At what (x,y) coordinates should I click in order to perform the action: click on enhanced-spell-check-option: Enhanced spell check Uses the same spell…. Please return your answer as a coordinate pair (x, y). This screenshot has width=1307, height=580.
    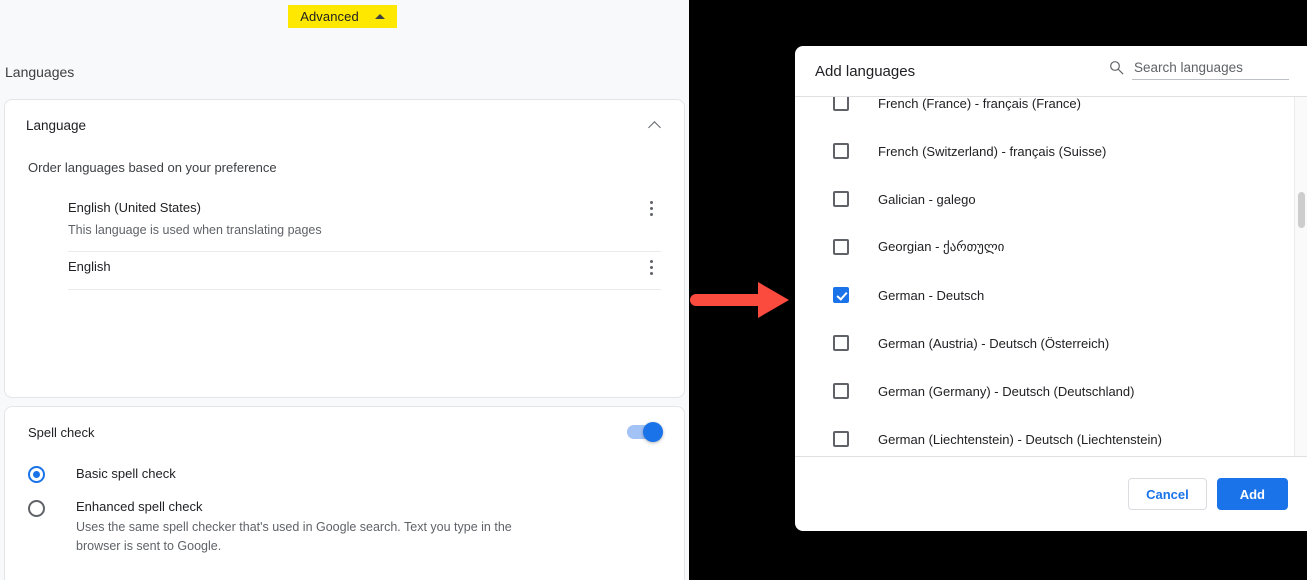
    Looking at the image, I should click on (344, 528).